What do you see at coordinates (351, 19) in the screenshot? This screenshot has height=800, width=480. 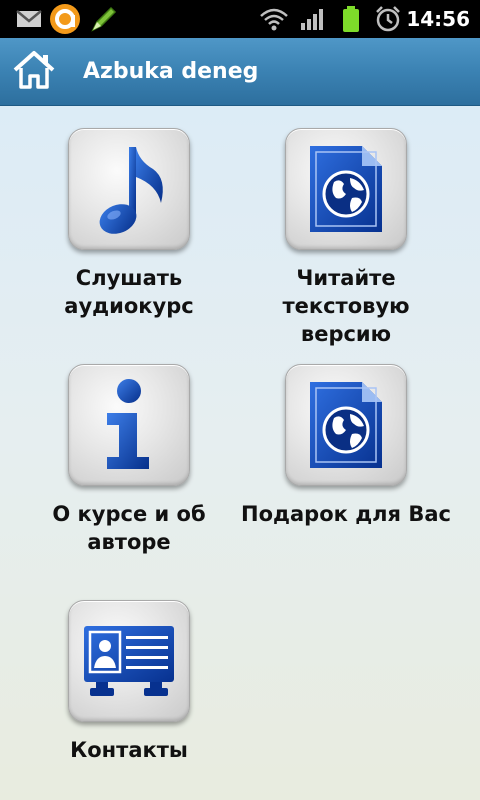 I see `battery-icon` at bounding box center [351, 19].